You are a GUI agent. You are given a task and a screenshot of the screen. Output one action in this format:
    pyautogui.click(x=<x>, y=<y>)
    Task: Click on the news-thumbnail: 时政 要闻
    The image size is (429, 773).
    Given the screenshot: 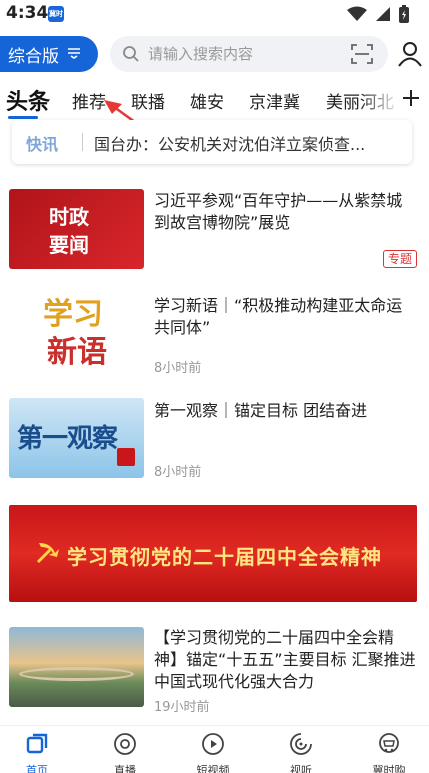 What is the action you would take?
    pyautogui.click(x=76, y=229)
    